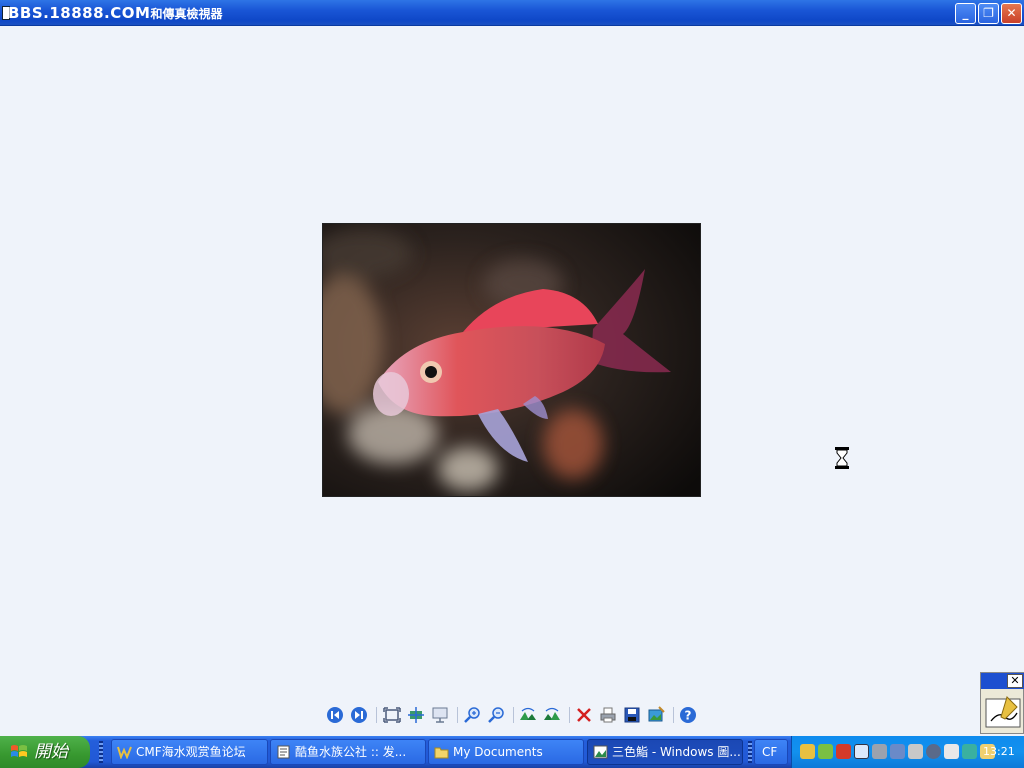  I want to click on zoom-in-button, so click(472, 715).